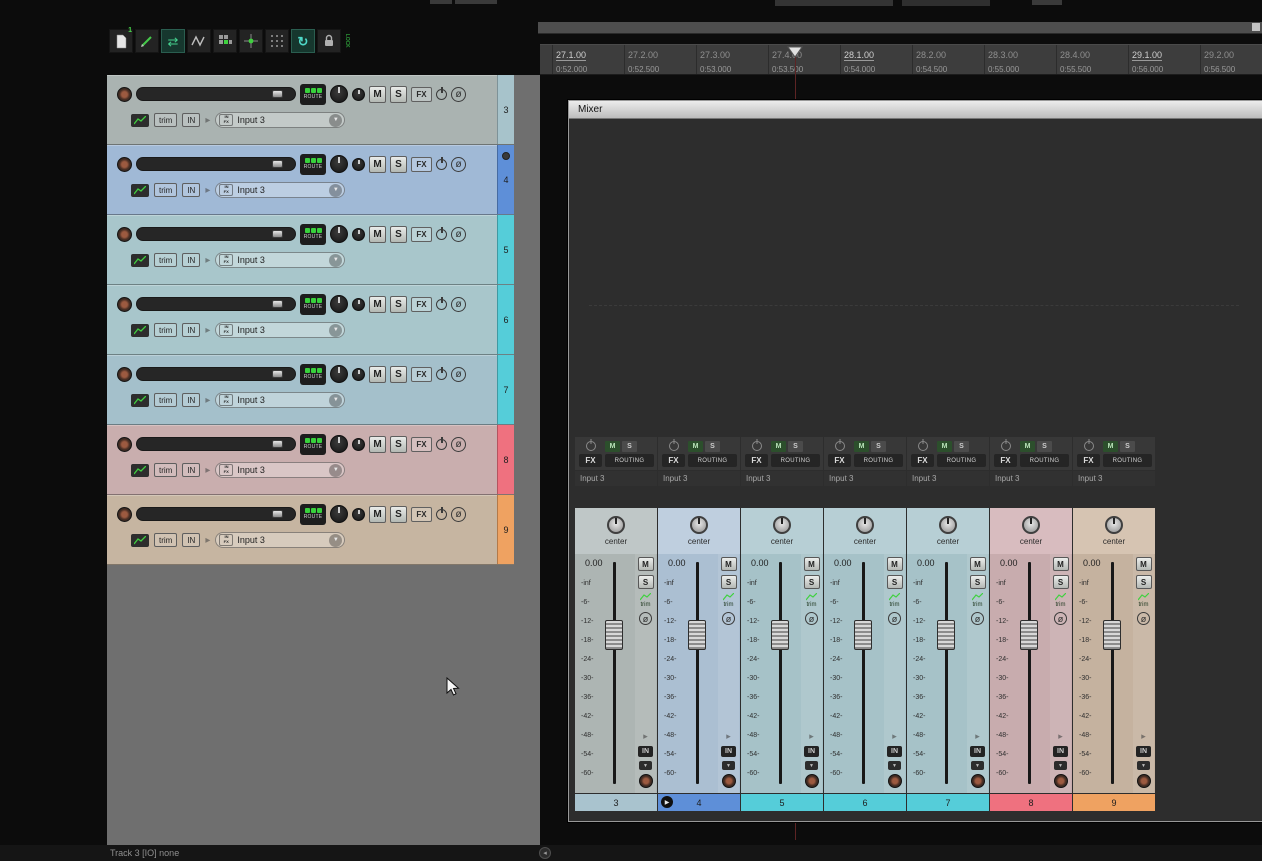 This screenshot has height=861, width=1262. I want to click on mixer-window-title: Mixer, so click(915, 110).